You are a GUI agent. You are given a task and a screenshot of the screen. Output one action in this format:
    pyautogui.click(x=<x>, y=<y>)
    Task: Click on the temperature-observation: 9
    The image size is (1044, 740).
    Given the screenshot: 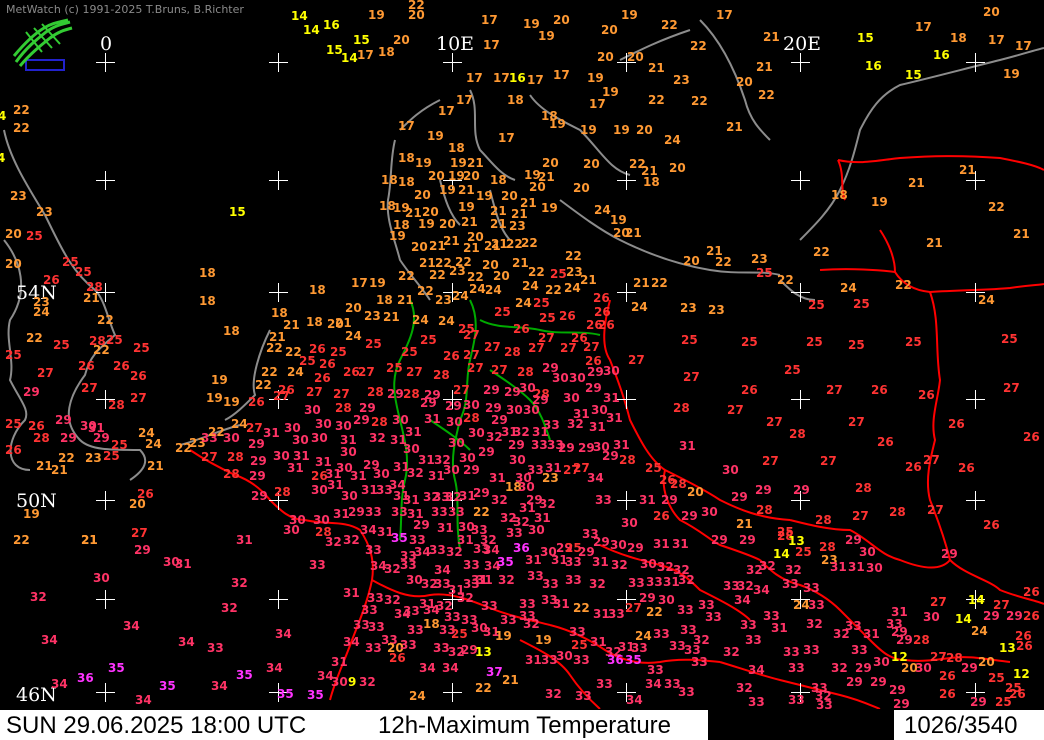 What is the action you would take?
    pyautogui.click(x=352, y=682)
    